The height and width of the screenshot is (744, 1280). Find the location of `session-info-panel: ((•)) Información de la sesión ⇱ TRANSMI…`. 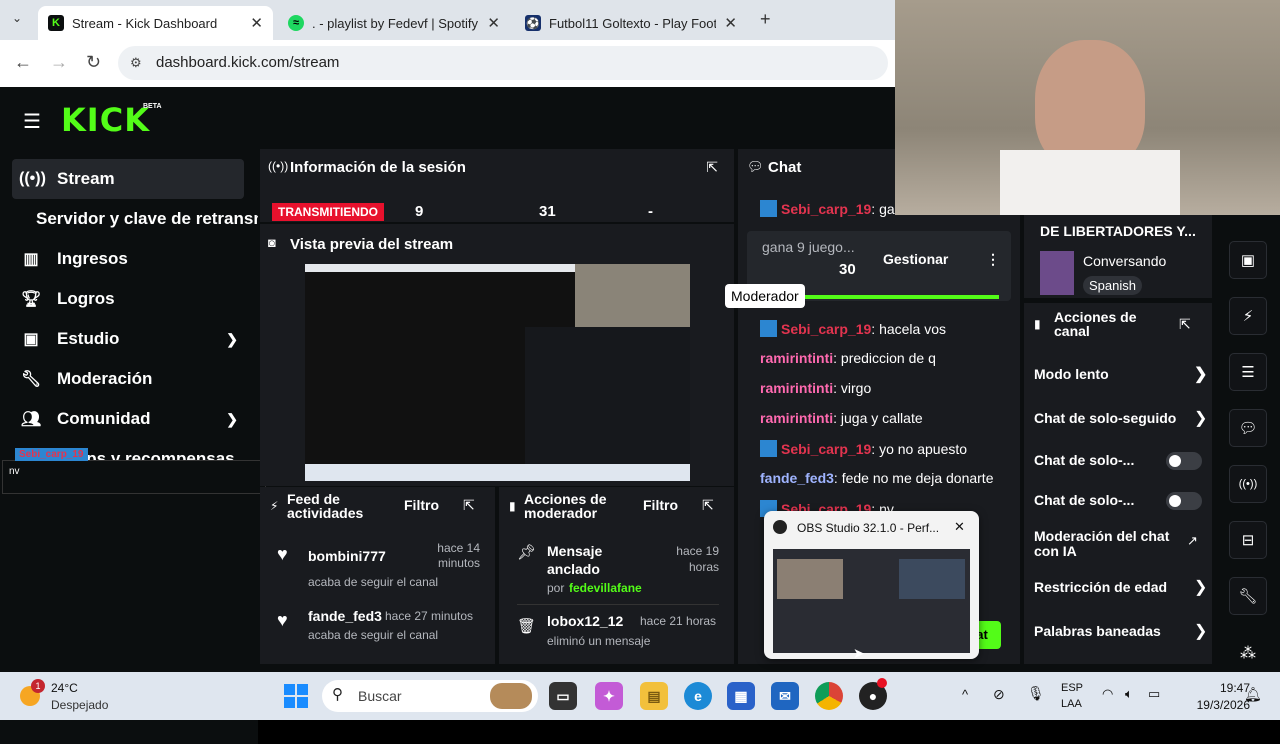

session-info-panel: ((•)) Información de la sesión ⇱ TRANSMI… is located at coordinates (497, 185).